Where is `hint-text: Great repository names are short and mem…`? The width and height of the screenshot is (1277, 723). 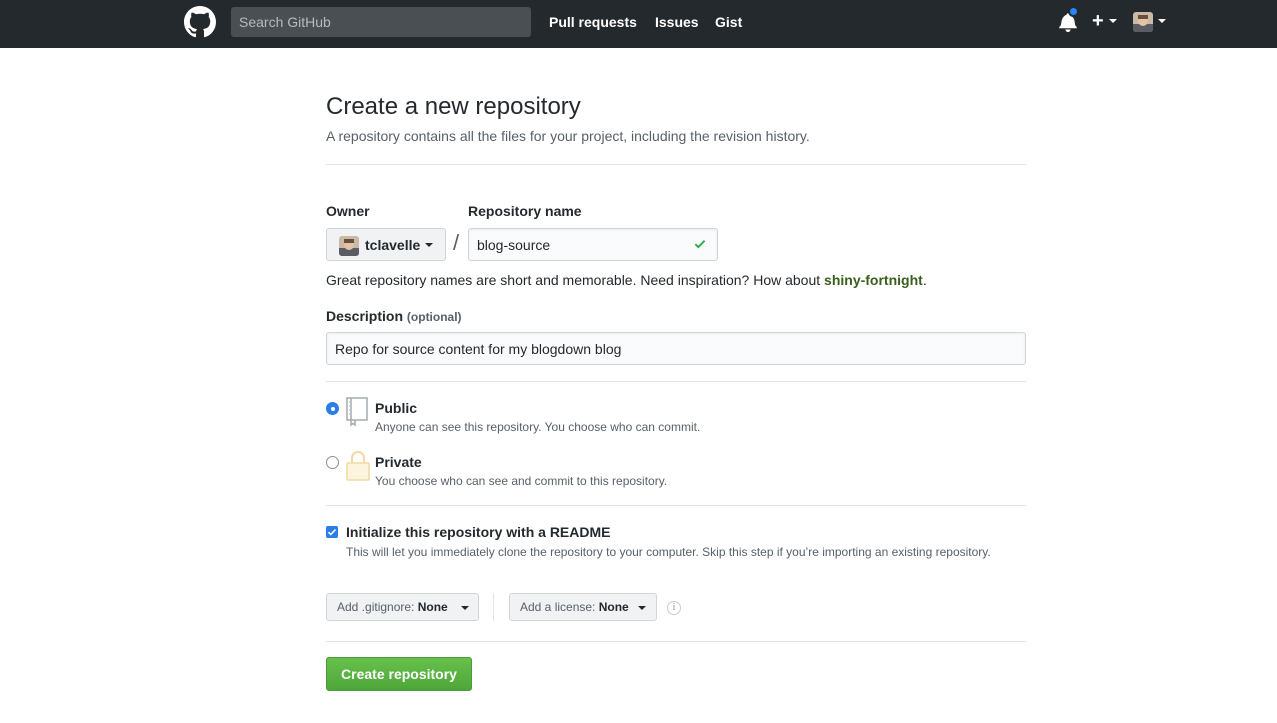
hint-text: Great repository names are short and mem… is located at coordinates (575, 280).